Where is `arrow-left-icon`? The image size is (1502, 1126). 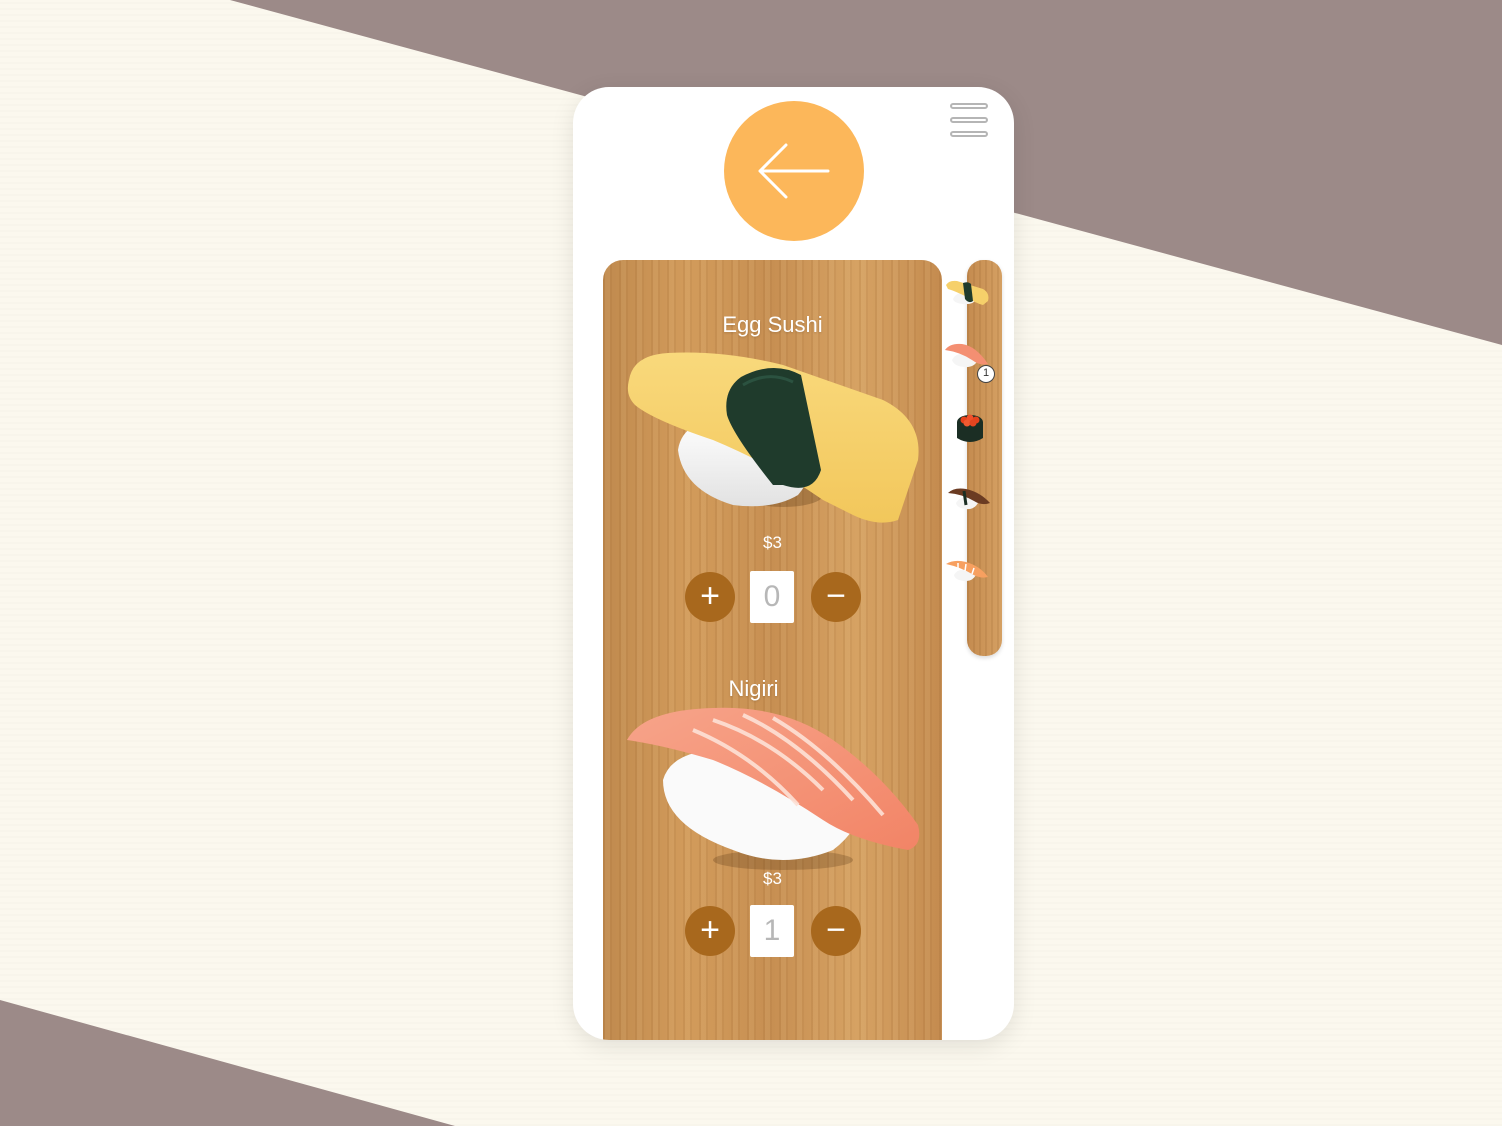
arrow-left-icon is located at coordinates (794, 171).